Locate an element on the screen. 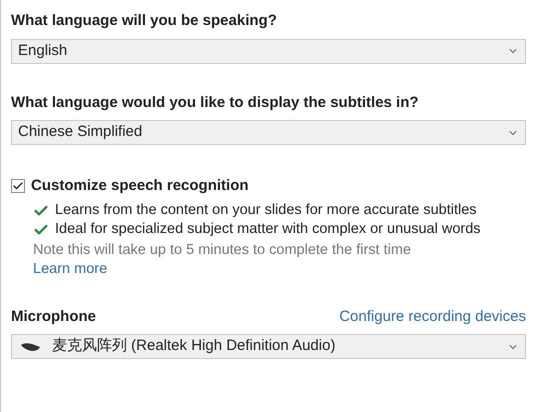 The width and height of the screenshot is (536, 412). dropdown: 麦克风阵列 (Realtek High Definition Audio) is located at coordinates (268, 346).